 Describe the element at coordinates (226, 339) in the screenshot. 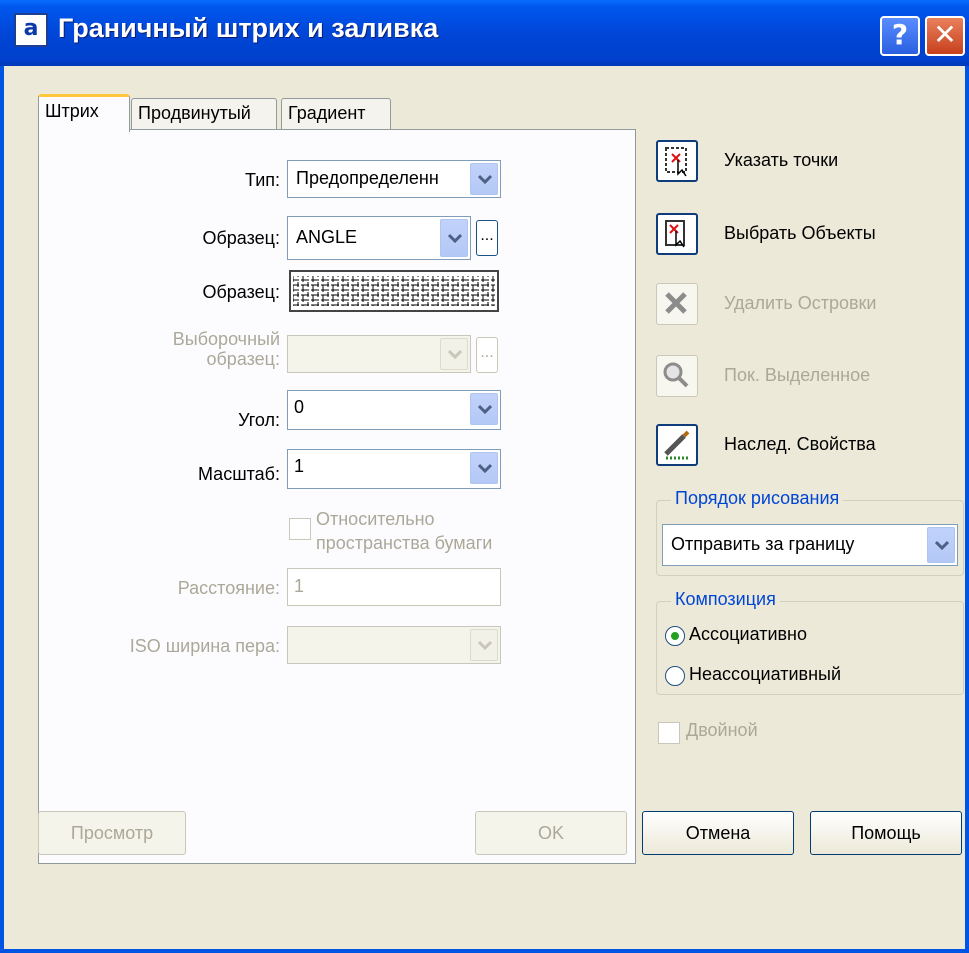

I see `custom-pattern-label-line1: Выборочный` at that location.